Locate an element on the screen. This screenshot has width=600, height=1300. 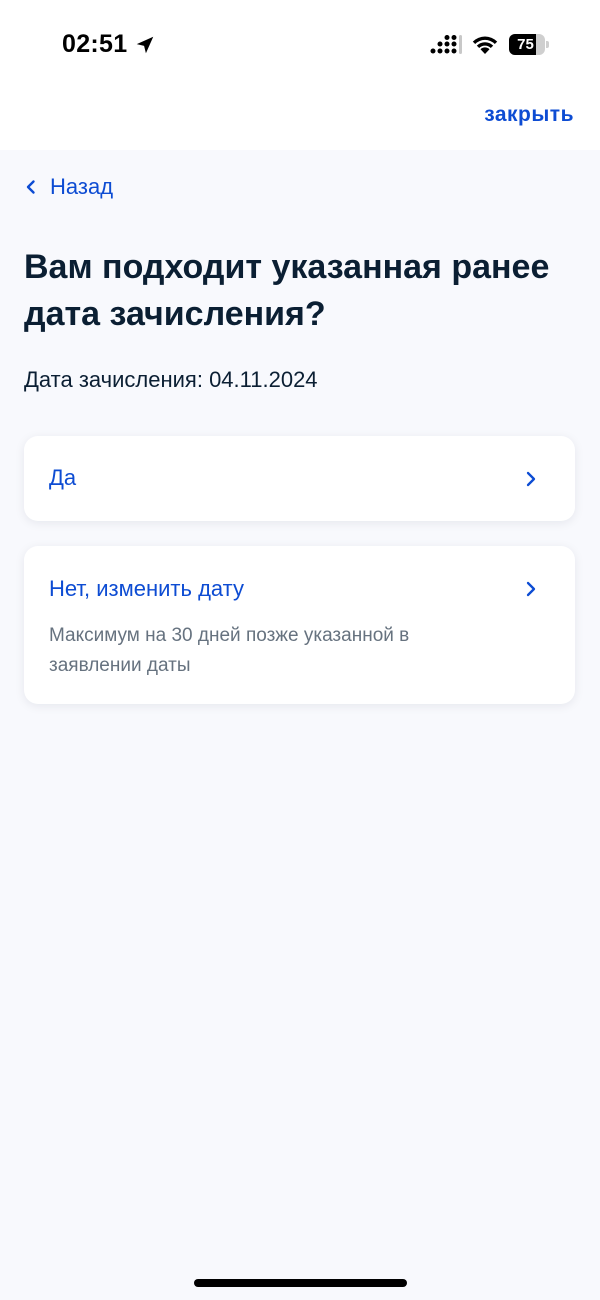
battery-icon: 75 is located at coordinates (529, 44).